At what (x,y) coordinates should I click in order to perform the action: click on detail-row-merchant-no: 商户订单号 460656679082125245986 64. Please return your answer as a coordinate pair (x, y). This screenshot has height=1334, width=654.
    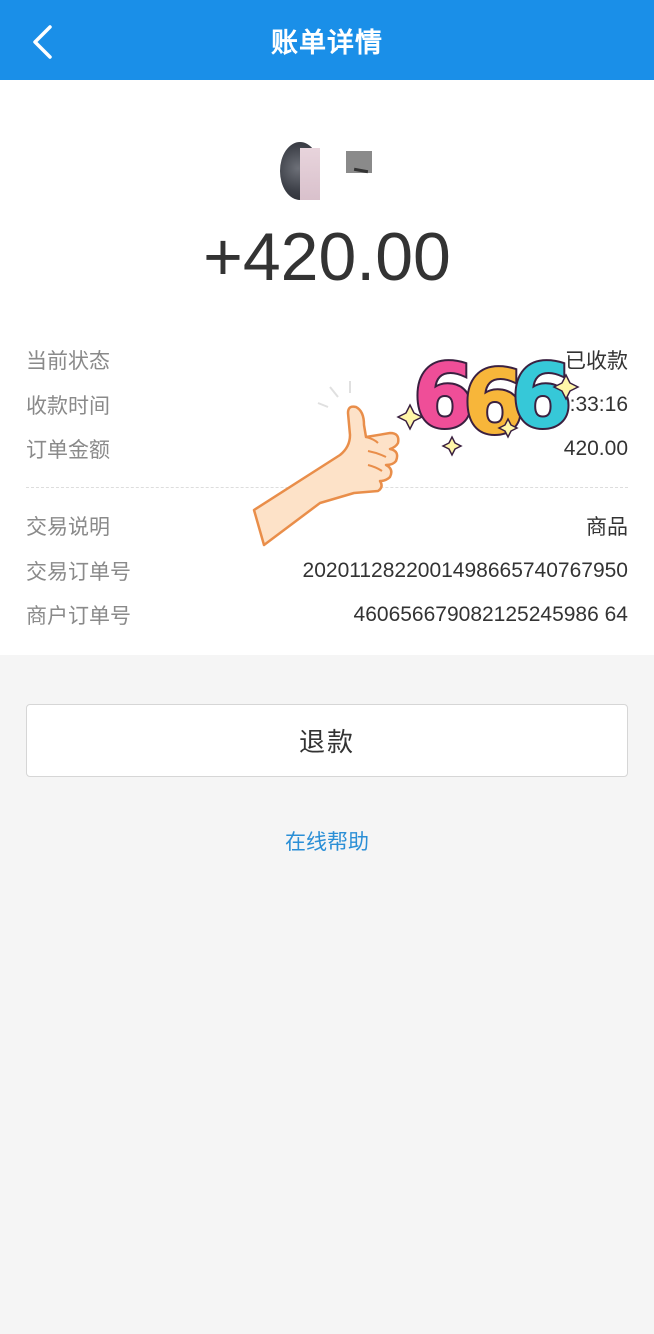
    Looking at the image, I should click on (327, 615).